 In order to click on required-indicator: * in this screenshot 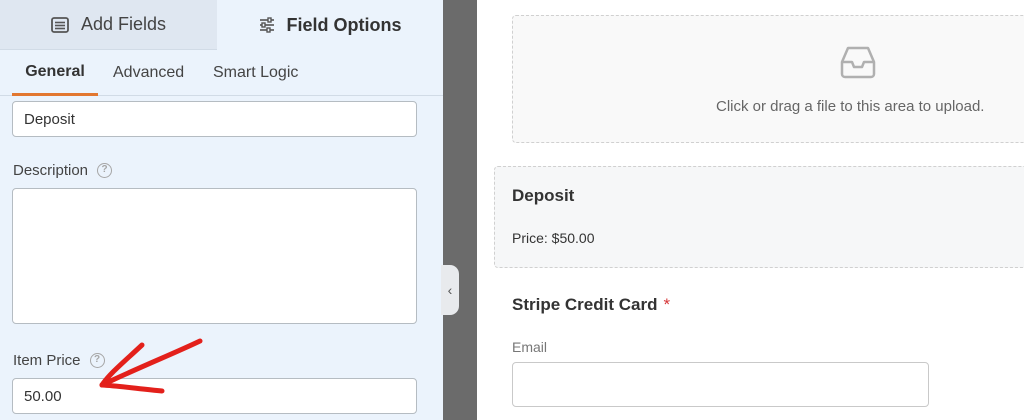, I will do `click(667, 304)`.